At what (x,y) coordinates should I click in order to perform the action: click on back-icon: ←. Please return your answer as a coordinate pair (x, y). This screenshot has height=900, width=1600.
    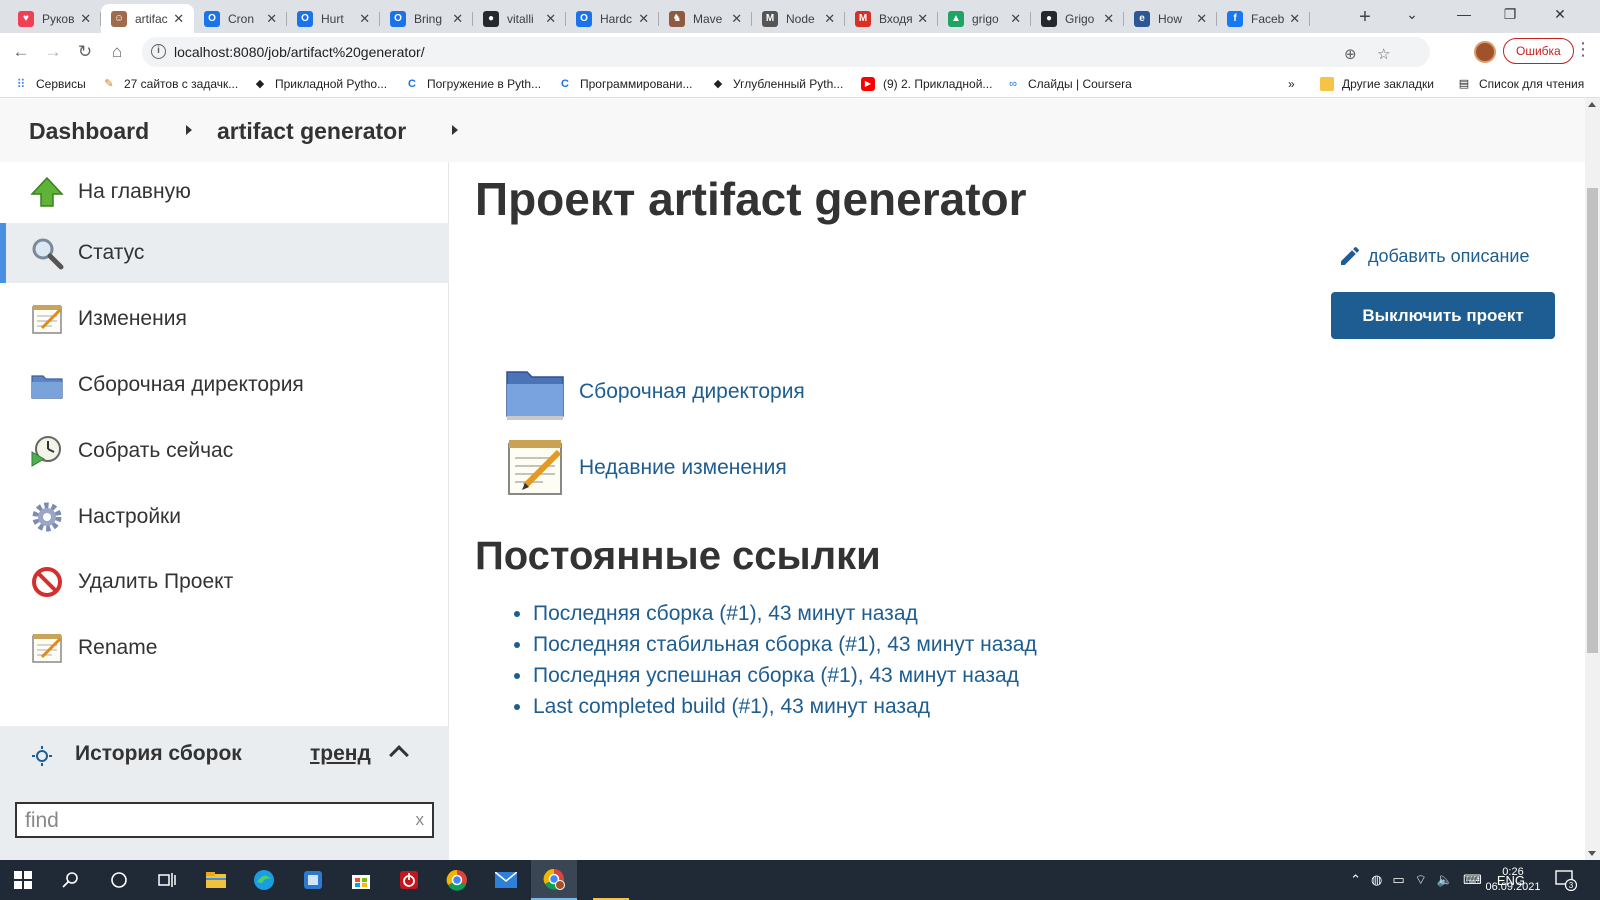
    Looking at the image, I should click on (21, 52).